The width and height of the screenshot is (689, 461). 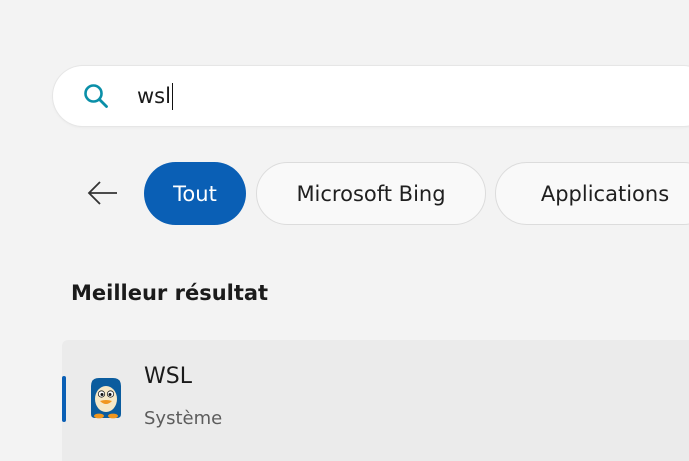 I want to click on selection-indicator, so click(x=64, y=399).